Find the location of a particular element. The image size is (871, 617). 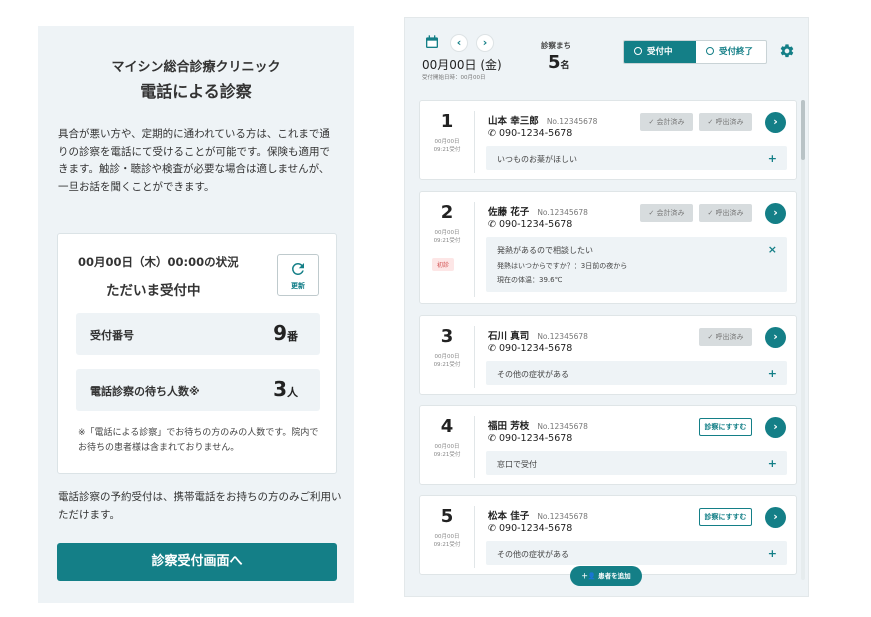

prev-day-button: ‹ is located at coordinates (459, 43).